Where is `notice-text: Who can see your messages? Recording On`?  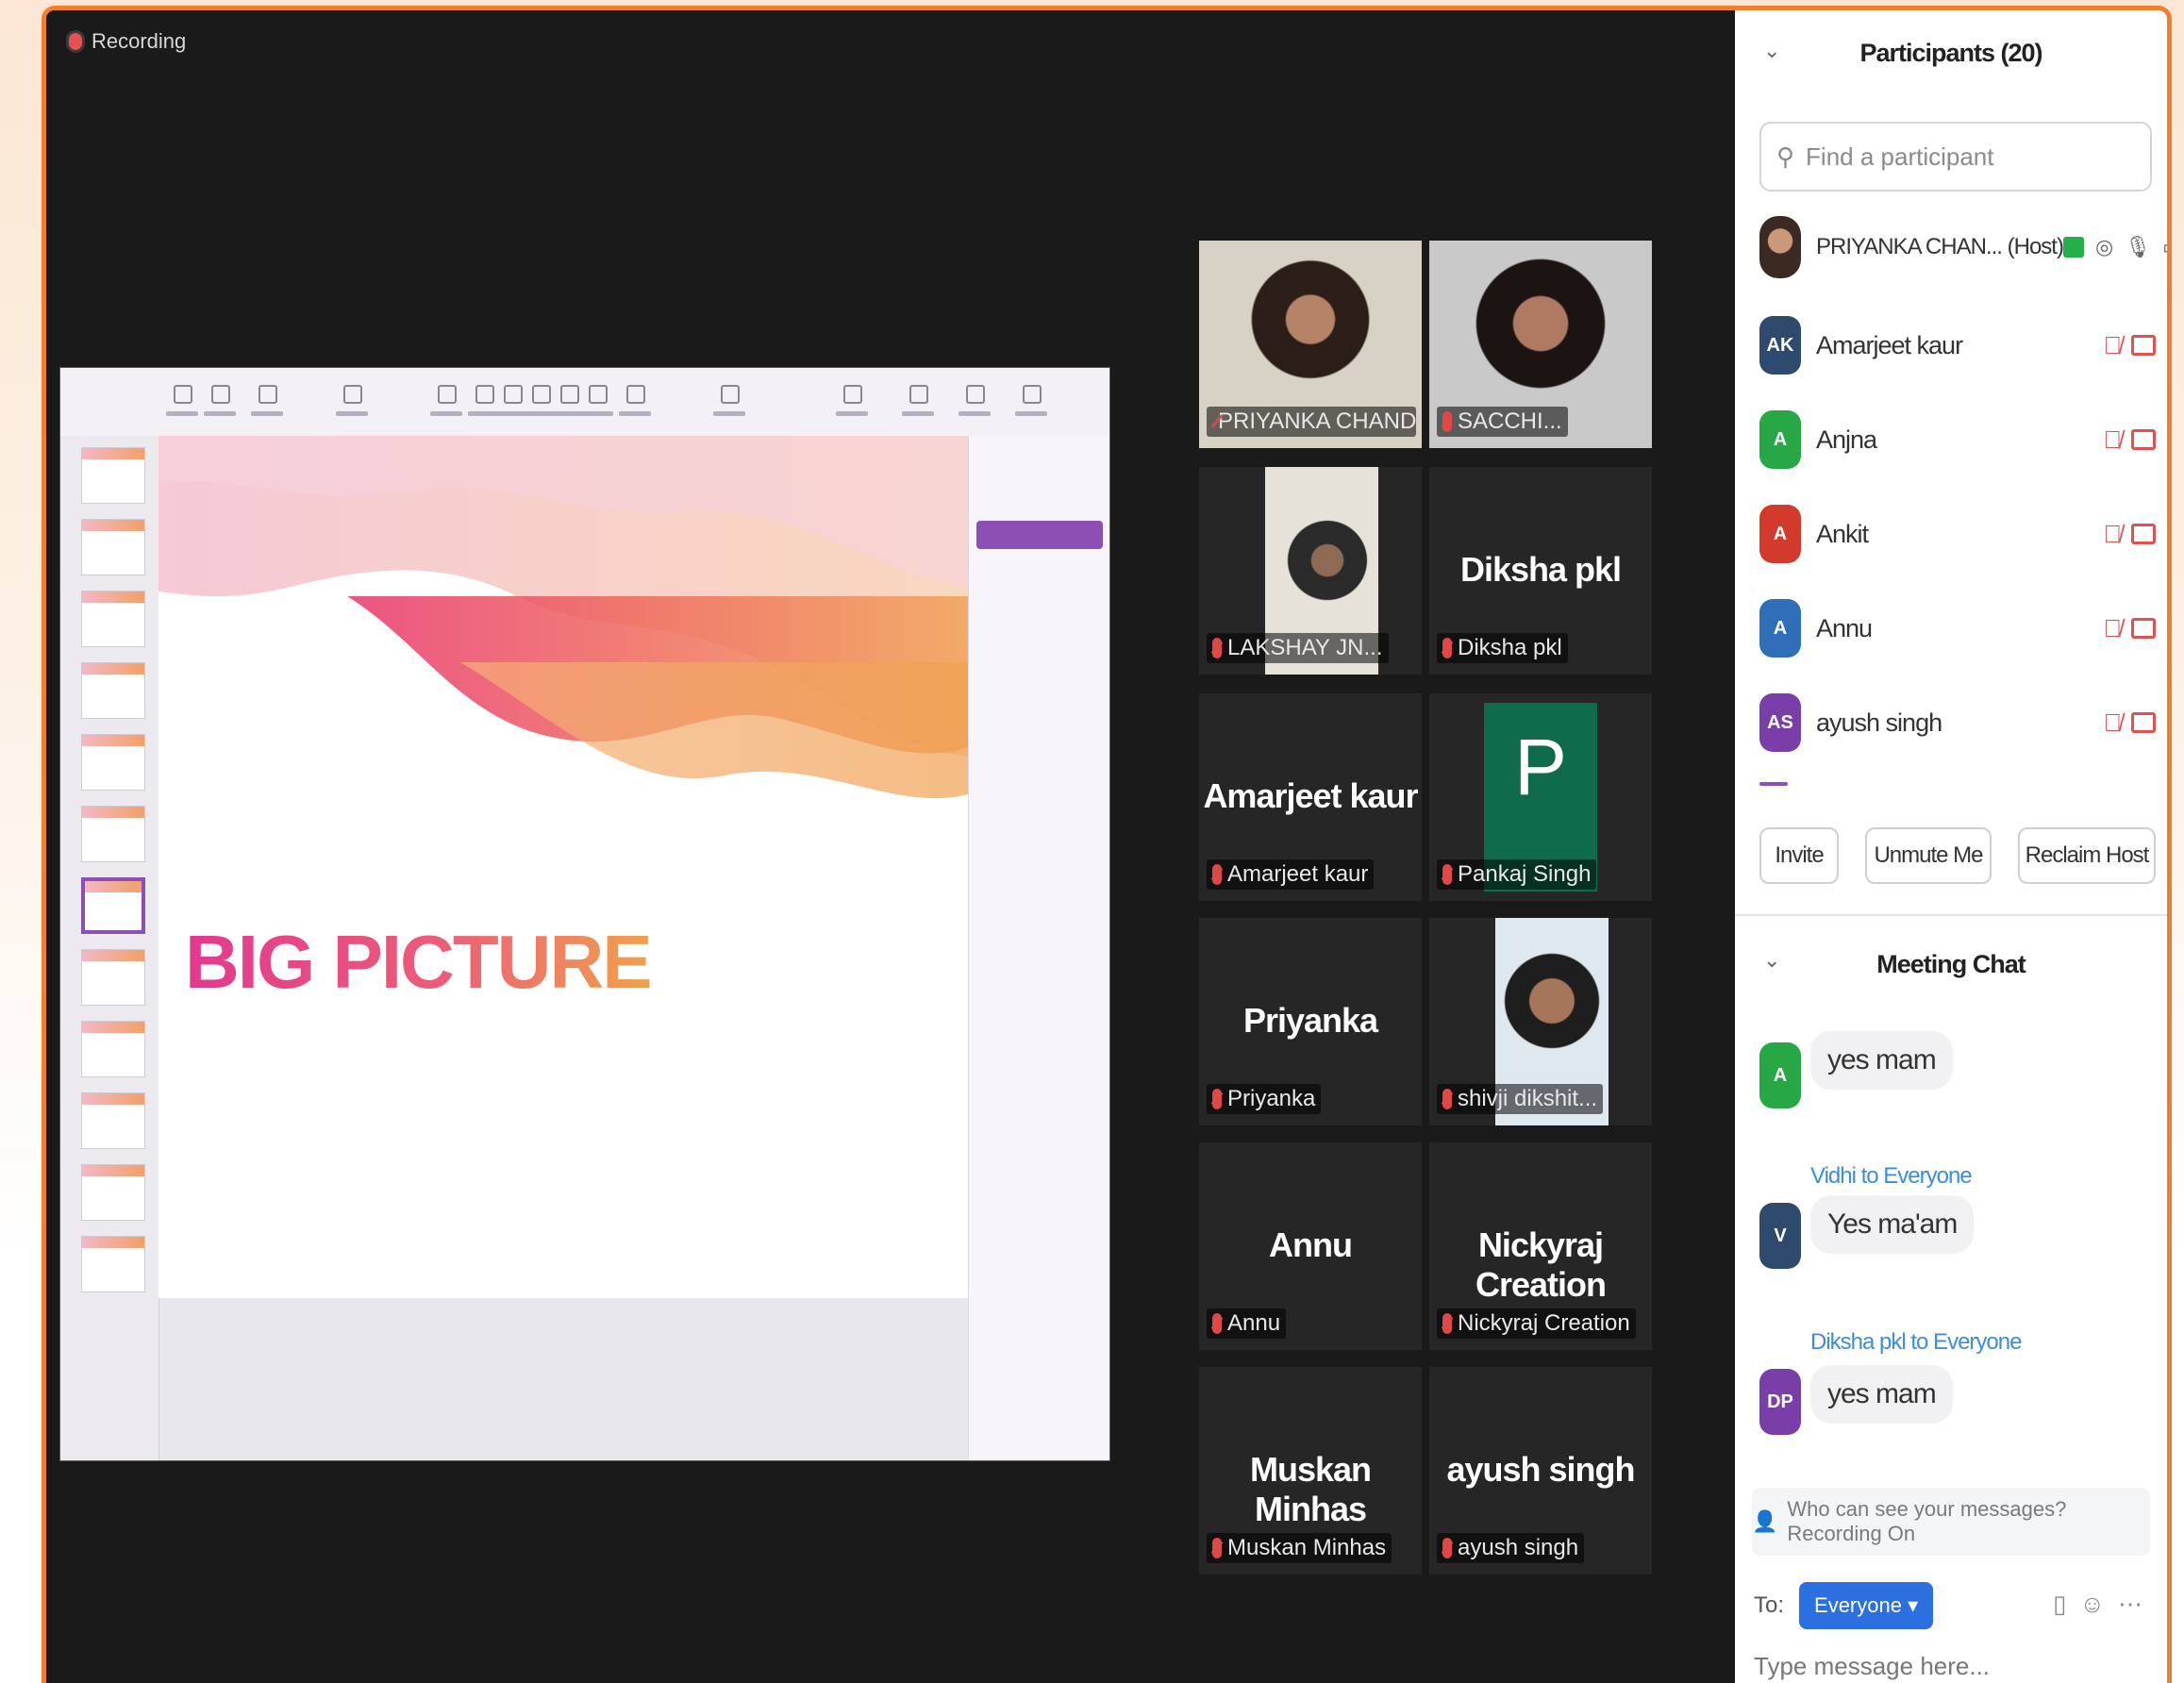
notice-text: Who can see your messages? Recording On is located at coordinates (1927, 1521).